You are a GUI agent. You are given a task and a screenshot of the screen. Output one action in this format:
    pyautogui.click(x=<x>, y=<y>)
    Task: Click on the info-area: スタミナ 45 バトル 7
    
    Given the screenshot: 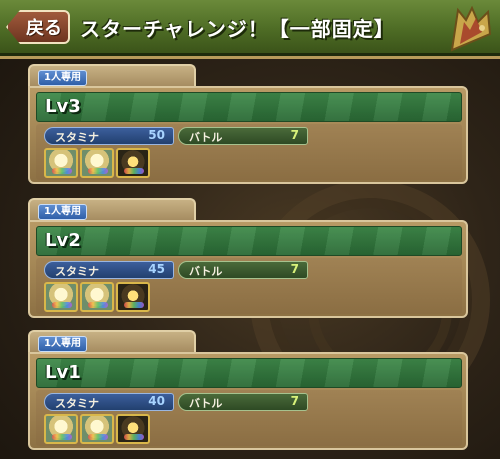 What is the action you would take?
    pyautogui.click(x=249, y=286)
    